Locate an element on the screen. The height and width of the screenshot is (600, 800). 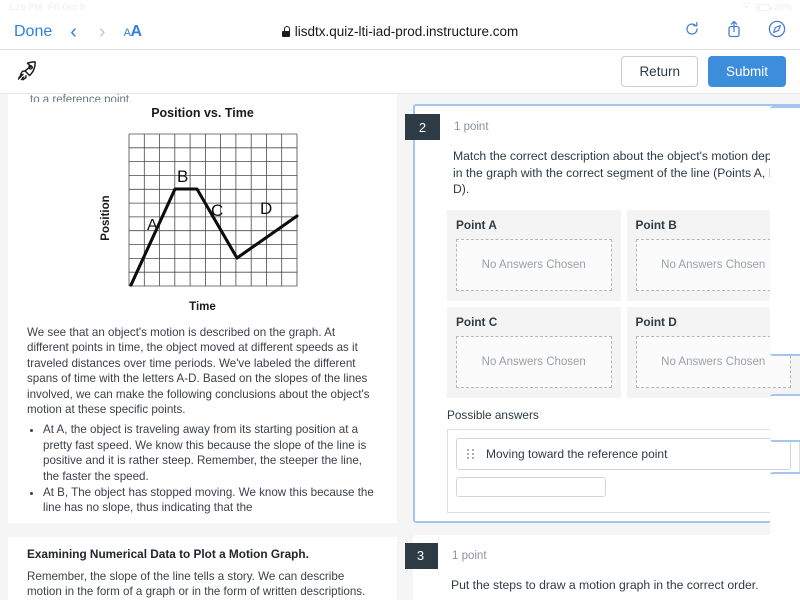
nav-right-group is located at coordinates (735, 31).